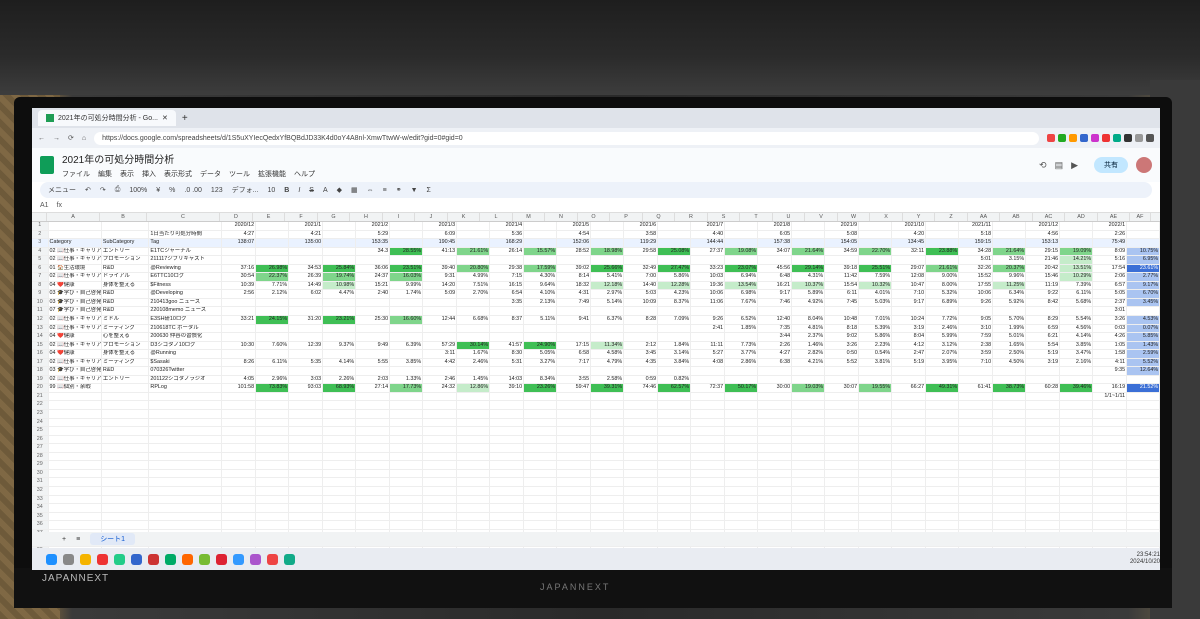 The image size is (1200, 619). Describe the element at coordinates (75, 354) in the screenshot. I see `category-cell: 04 ❤️健康` at that location.